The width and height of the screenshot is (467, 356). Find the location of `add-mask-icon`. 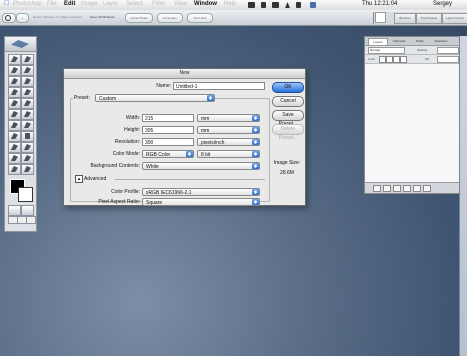

add-mask-icon is located at coordinates (387, 188).